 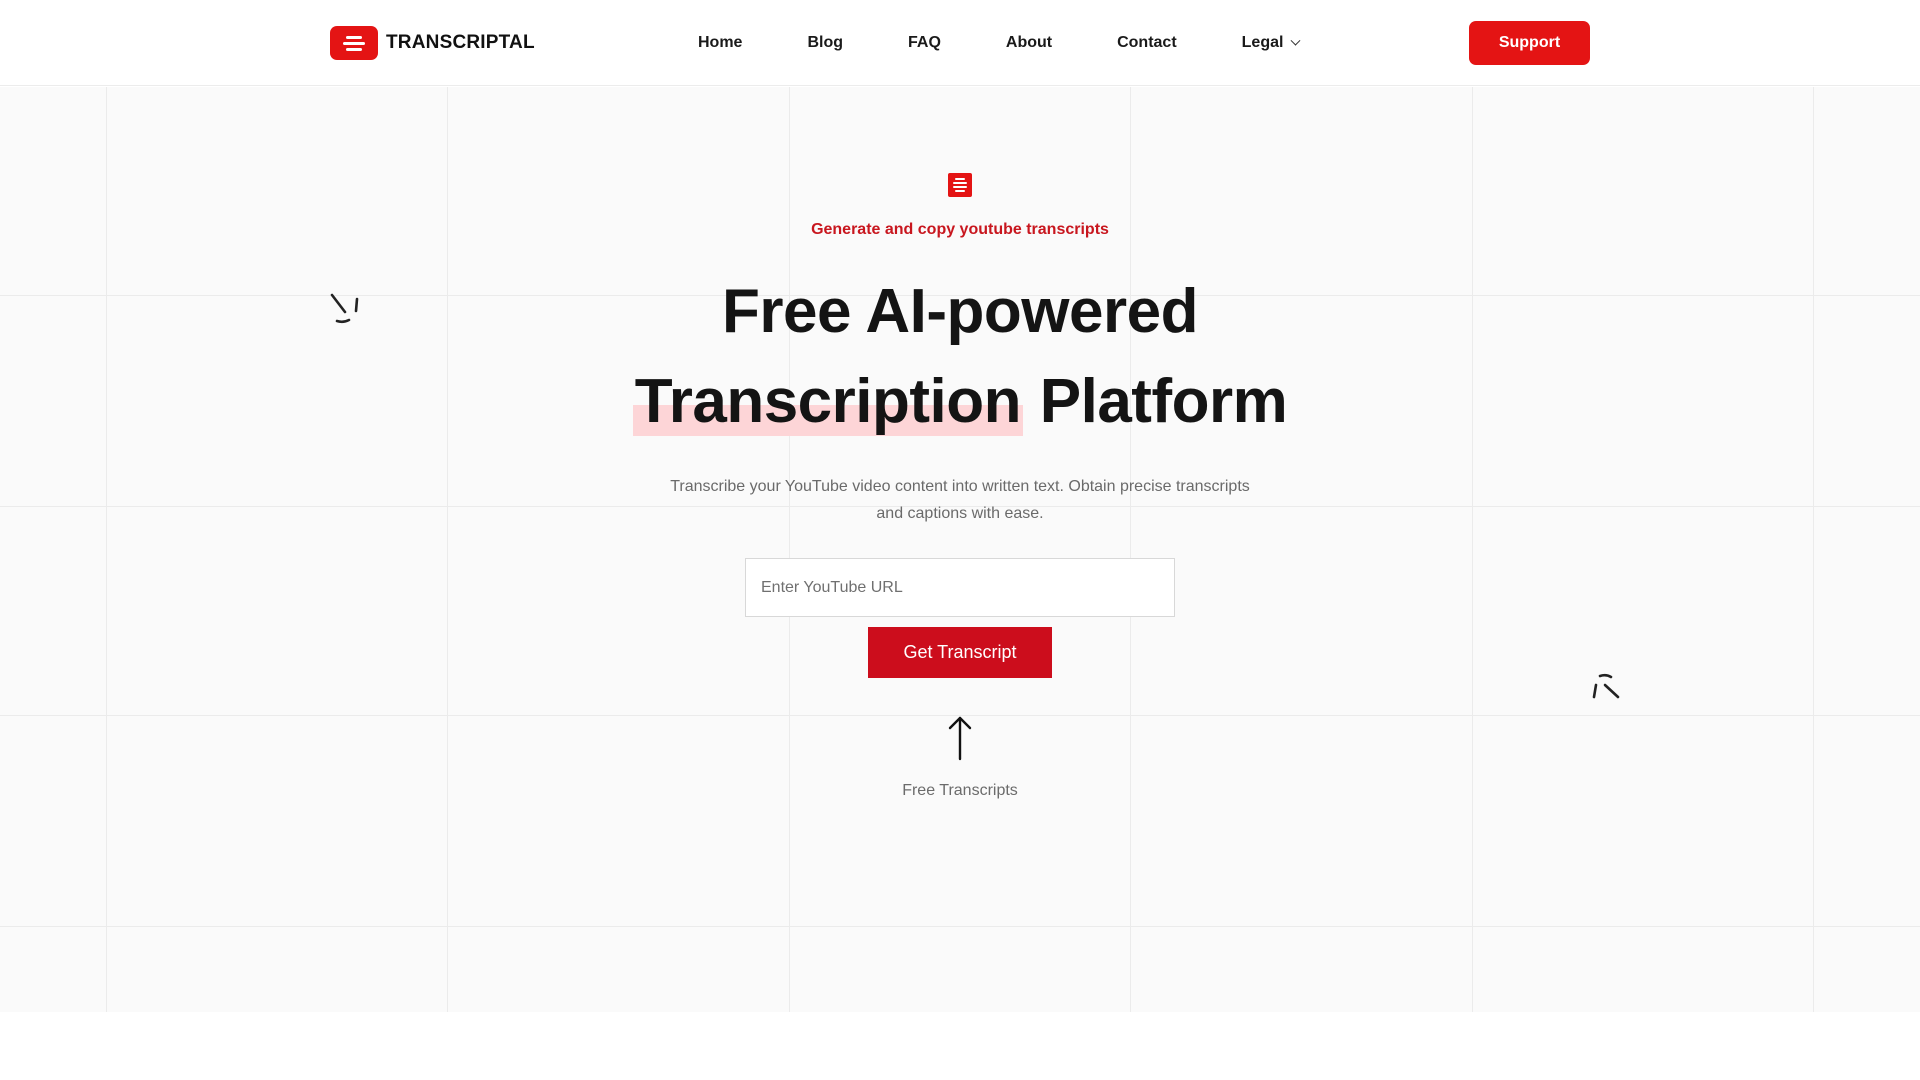 I want to click on support-button: Support, so click(x=1529, y=43).